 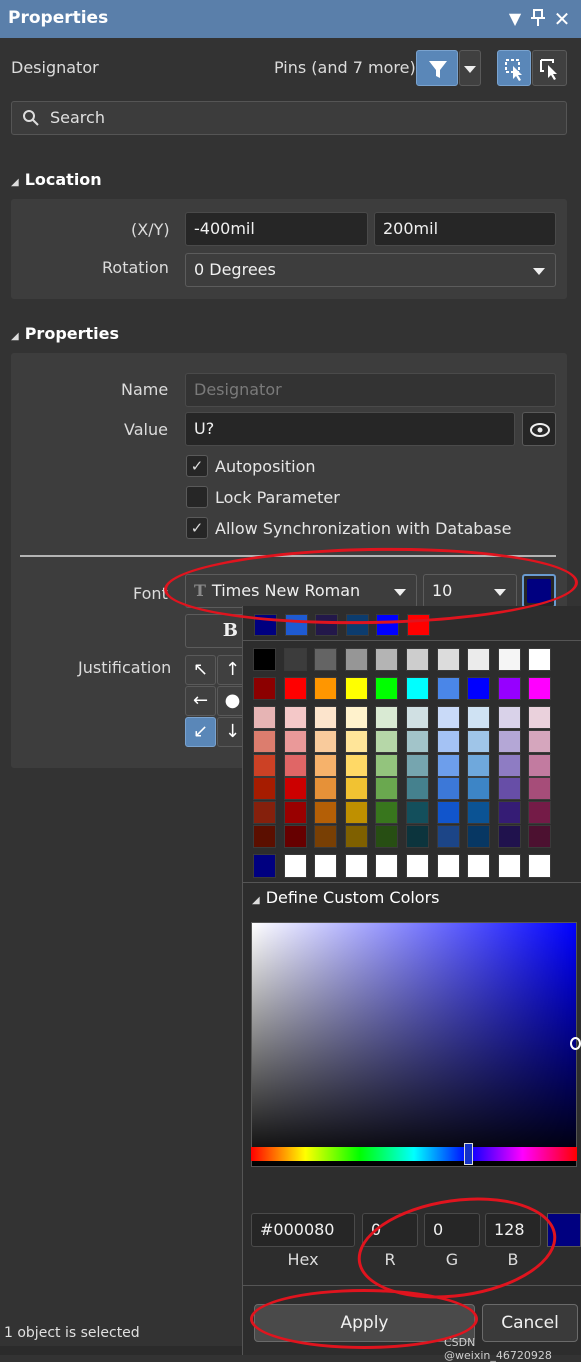 I want to click on search-input: Search, so click(x=289, y=118).